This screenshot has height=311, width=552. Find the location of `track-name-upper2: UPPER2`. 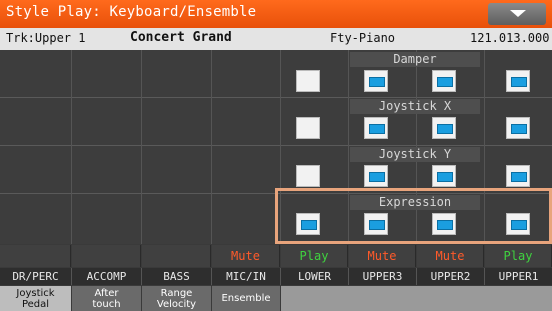

track-name-upper2: UPPER2 is located at coordinates (451, 276).